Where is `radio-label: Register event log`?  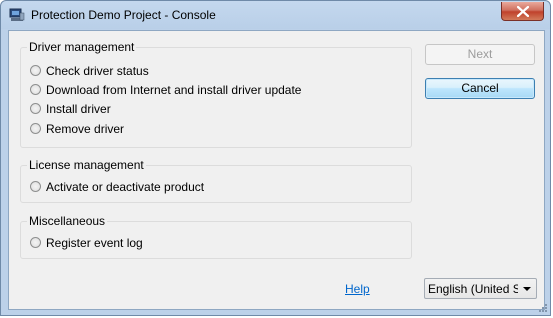 radio-label: Register event log is located at coordinates (94, 243).